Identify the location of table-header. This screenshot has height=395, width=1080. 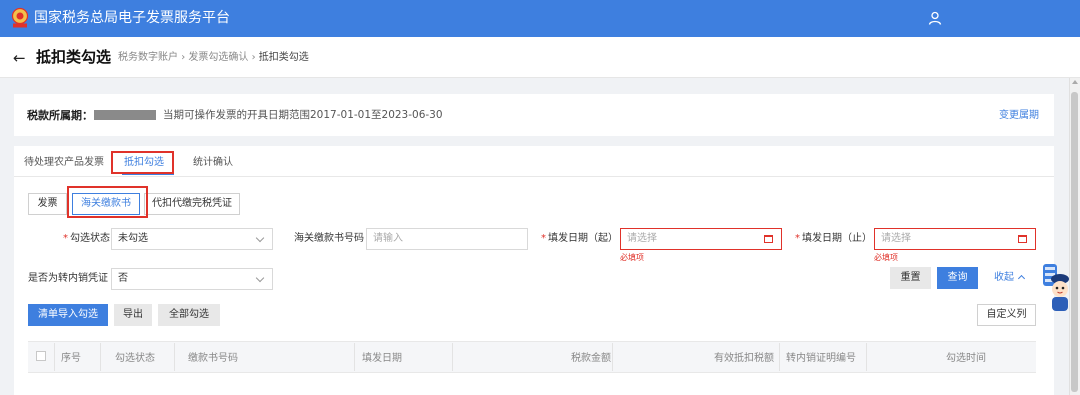
(532, 357).